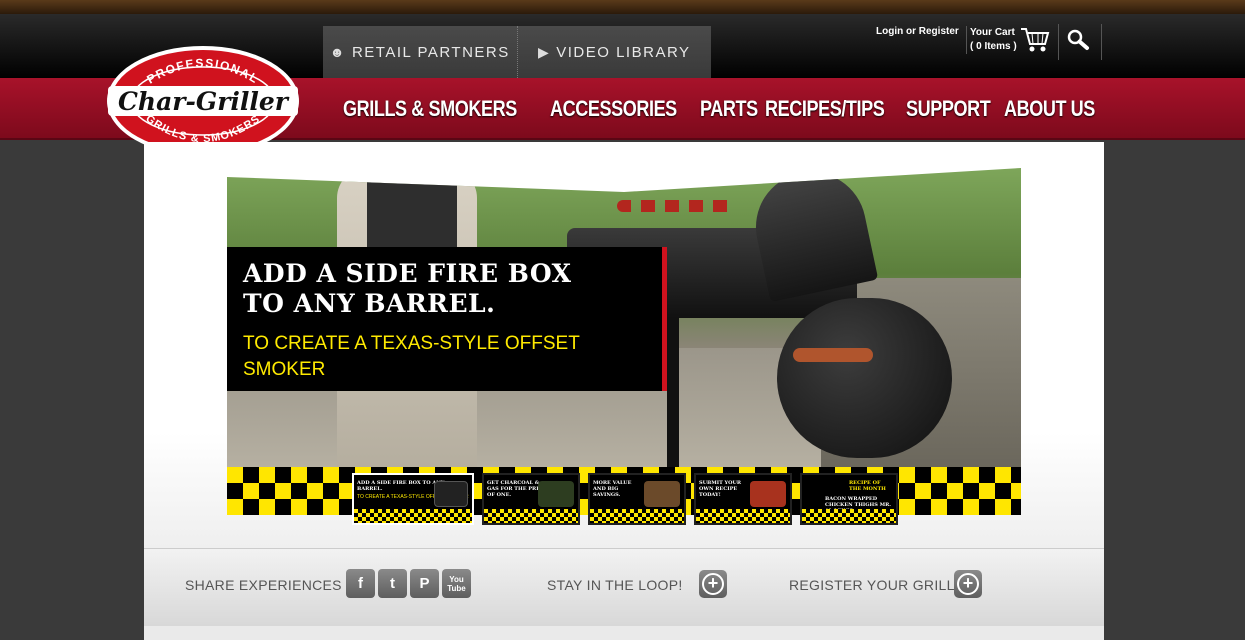  I want to click on retail-partners-link: ☻ RETAIL PARTNERS, so click(420, 52).